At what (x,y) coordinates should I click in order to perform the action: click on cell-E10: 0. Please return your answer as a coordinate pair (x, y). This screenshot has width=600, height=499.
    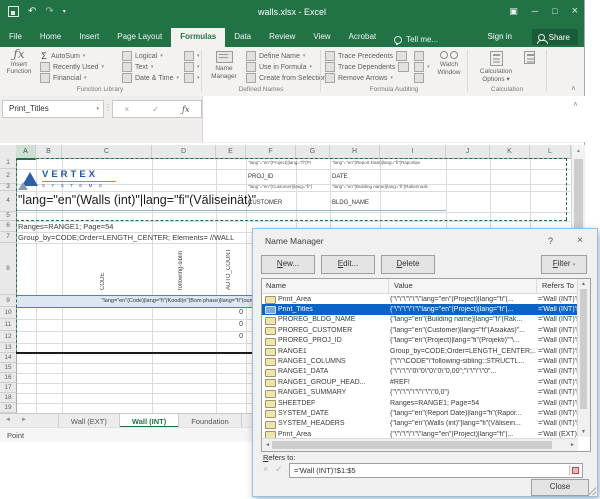
    Looking at the image, I should click on (229, 312).